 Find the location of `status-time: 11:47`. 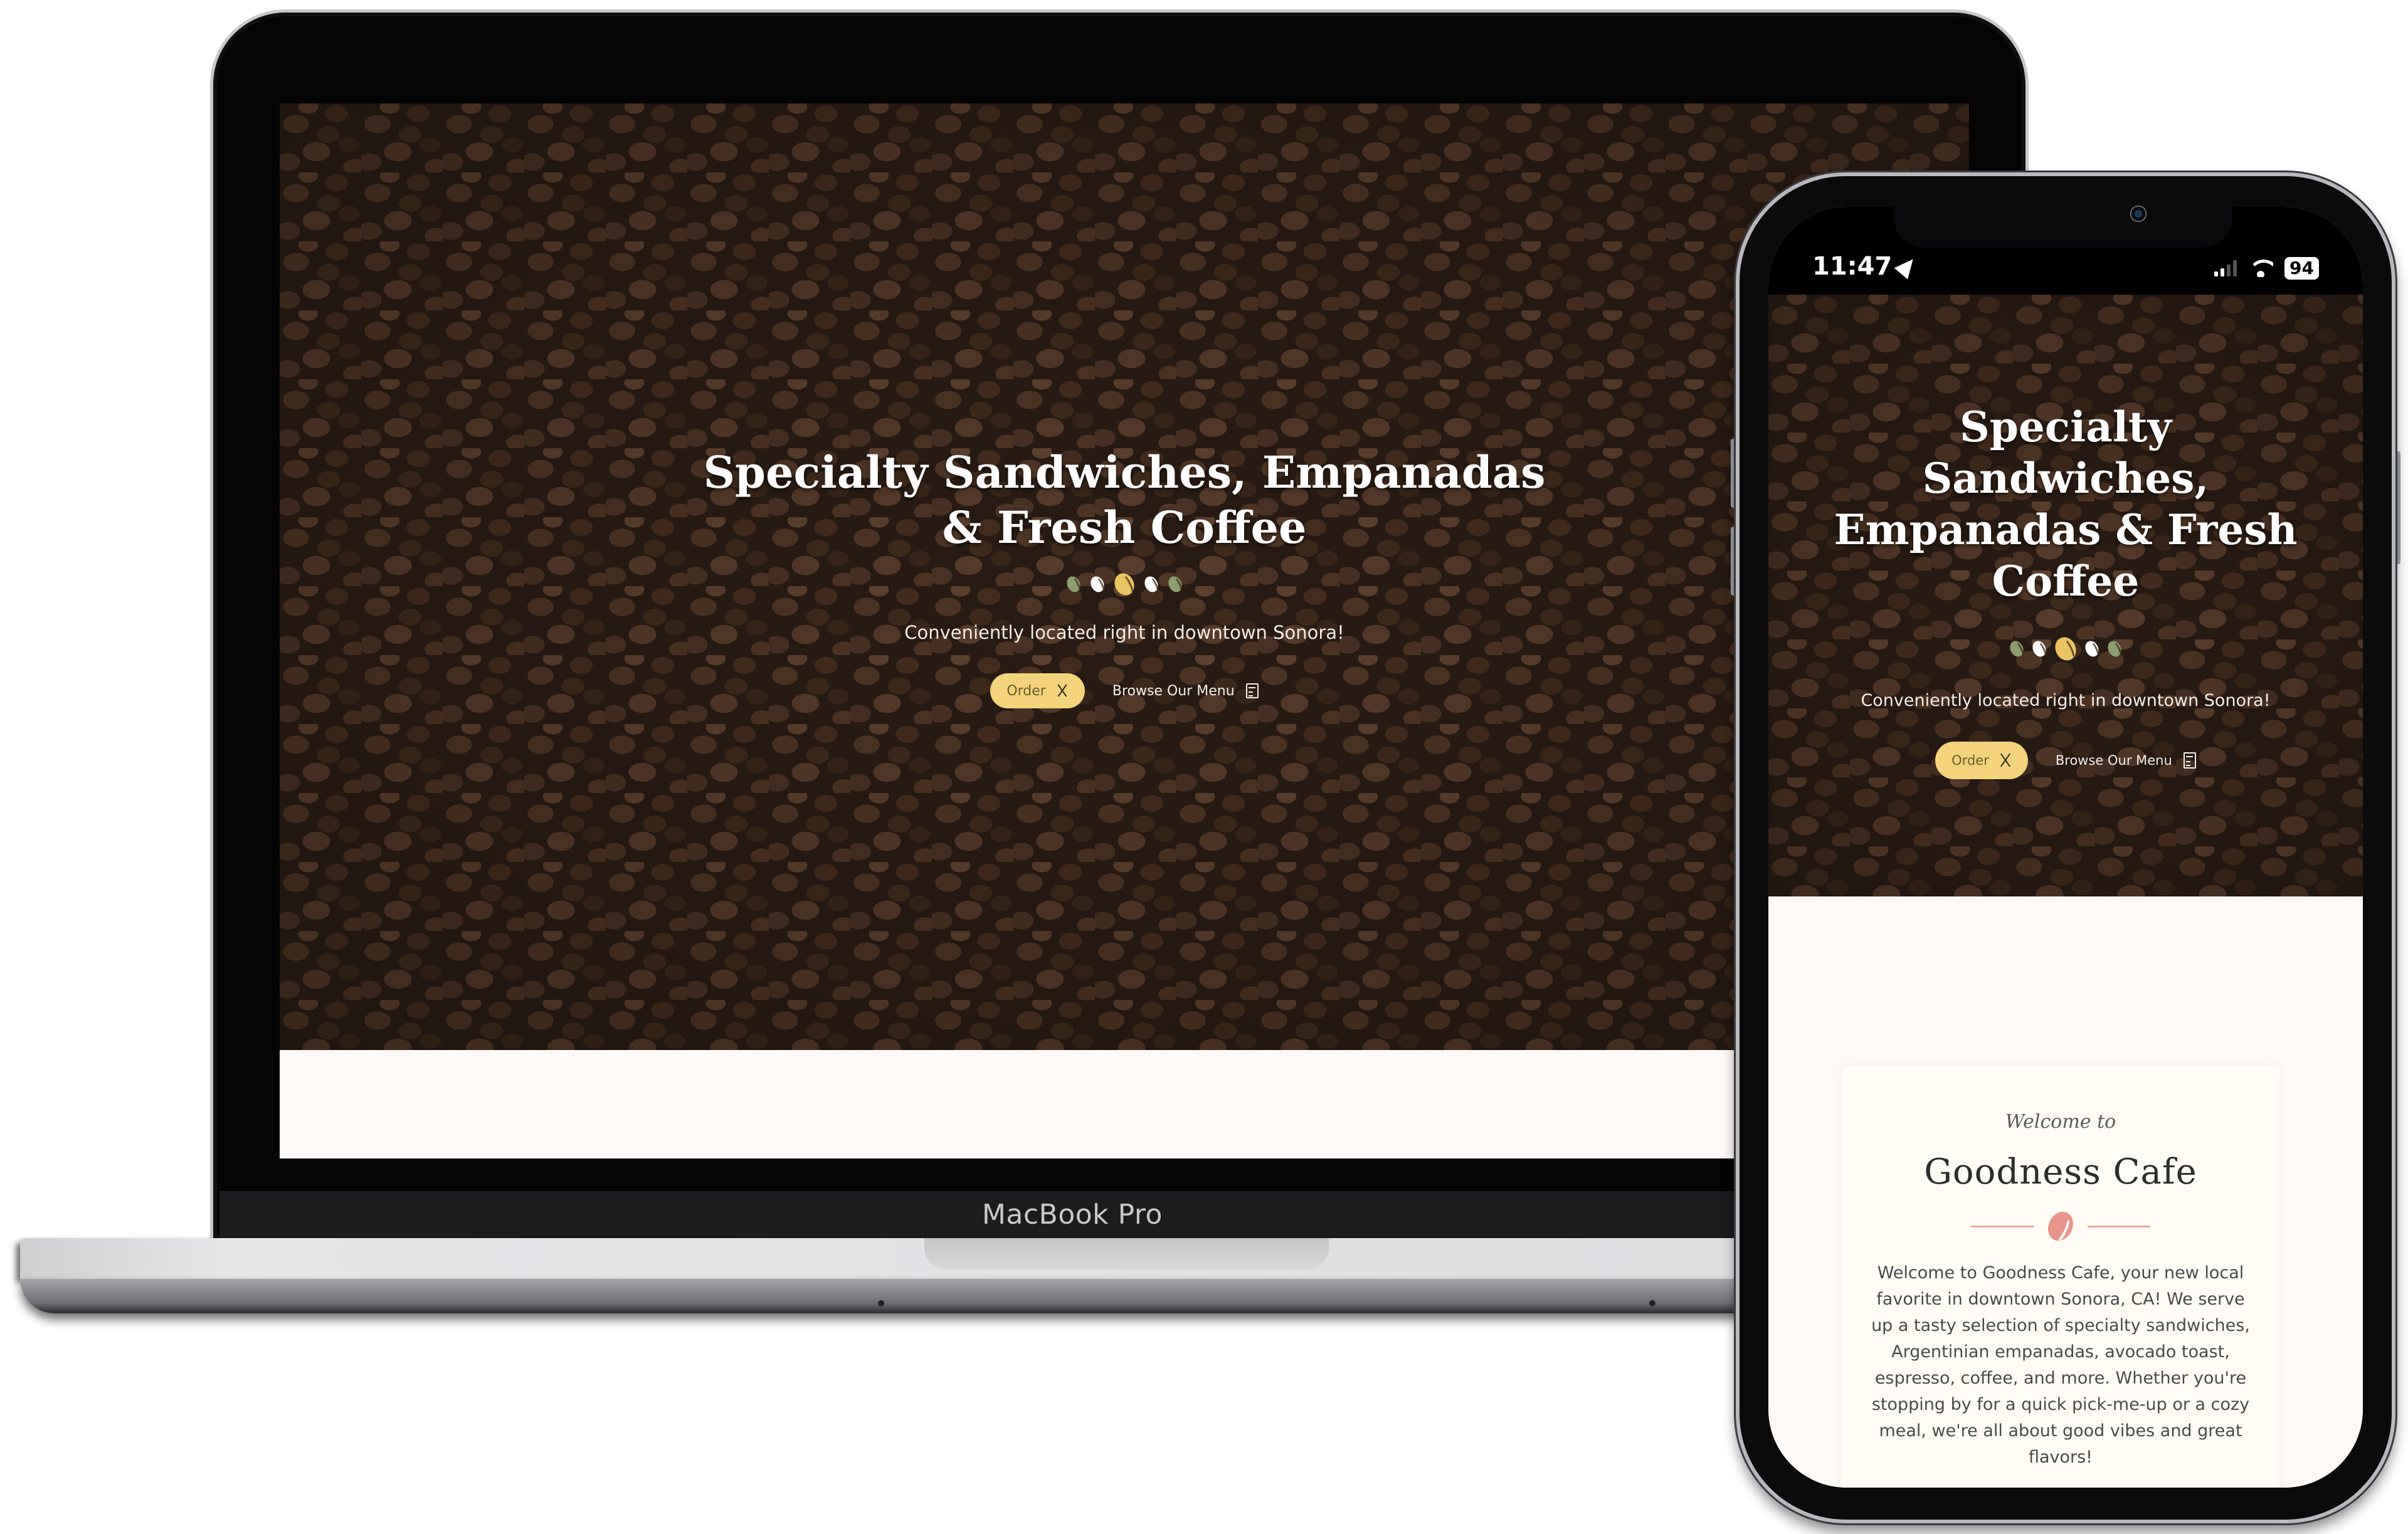

status-time: 11:47 is located at coordinates (1866, 266).